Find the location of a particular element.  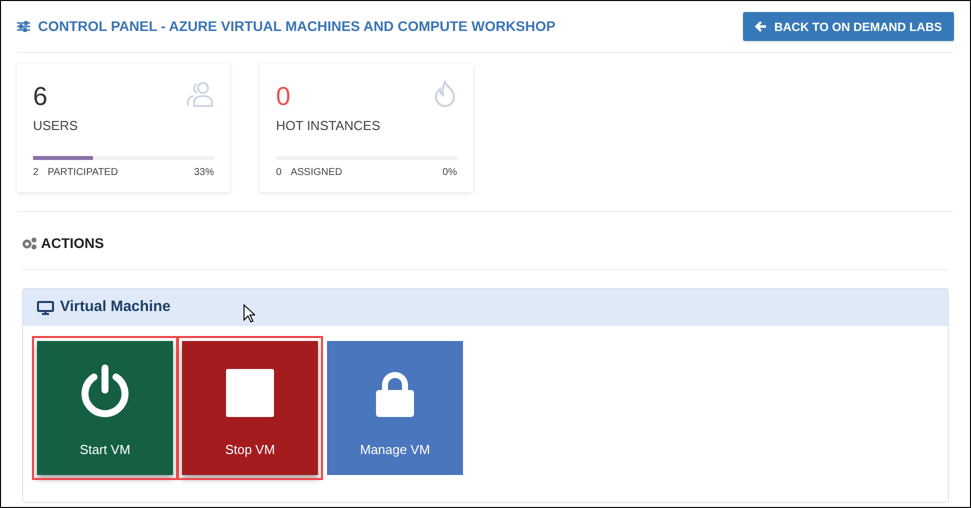

action-tile: Stop VM is located at coordinates (250, 408).